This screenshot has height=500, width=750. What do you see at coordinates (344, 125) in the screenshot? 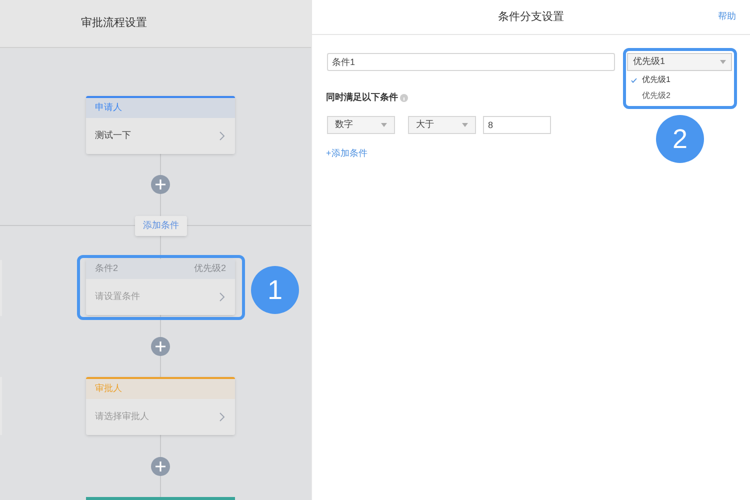
I see `select-value: 数字` at bounding box center [344, 125].